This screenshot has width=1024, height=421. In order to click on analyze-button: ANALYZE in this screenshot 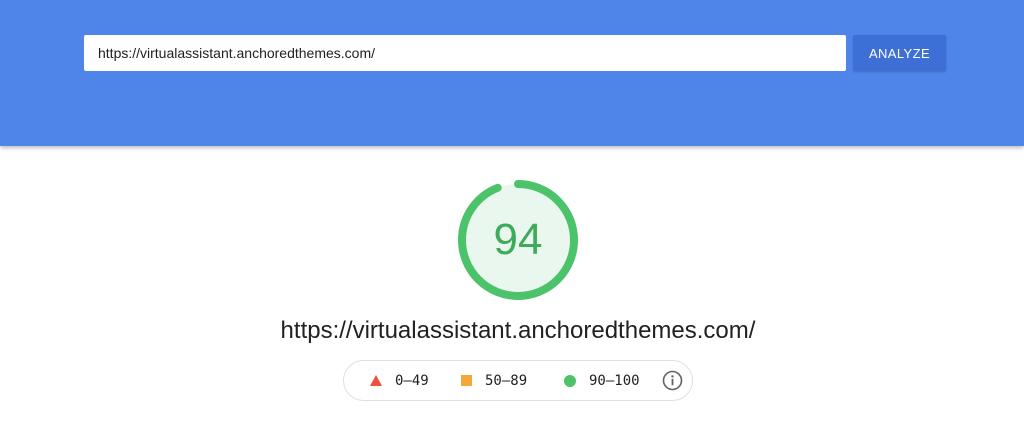, I will do `click(899, 53)`.